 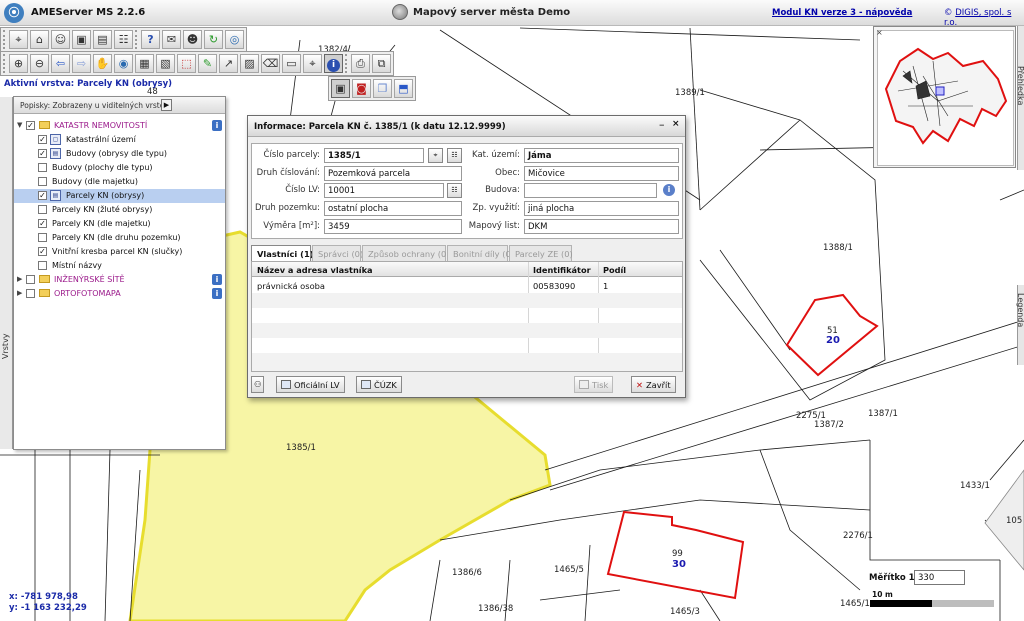 What do you see at coordinates (192, 39) in the screenshot?
I see `user-icon: ☻` at bounding box center [192, 39].